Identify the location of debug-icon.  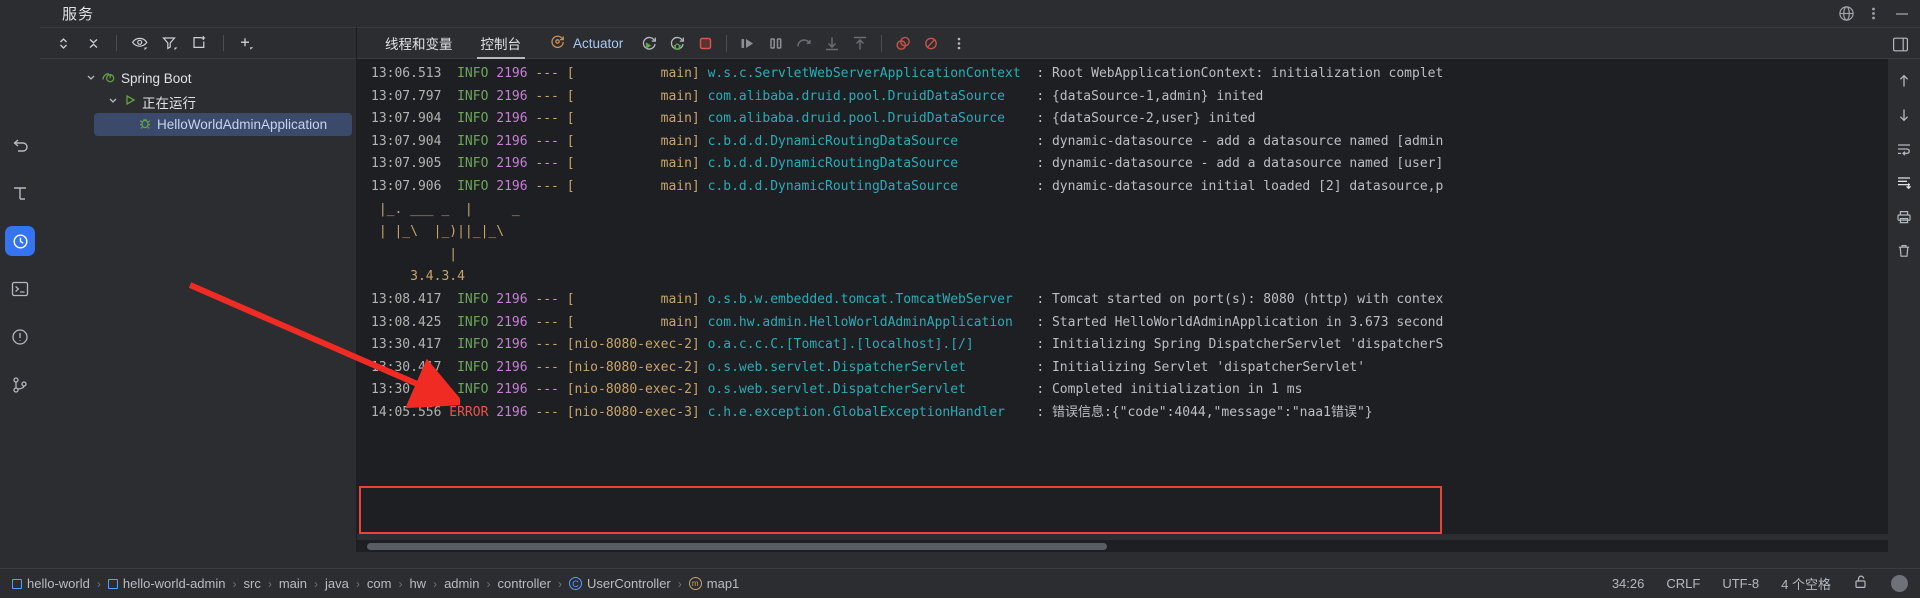
(20, 241).